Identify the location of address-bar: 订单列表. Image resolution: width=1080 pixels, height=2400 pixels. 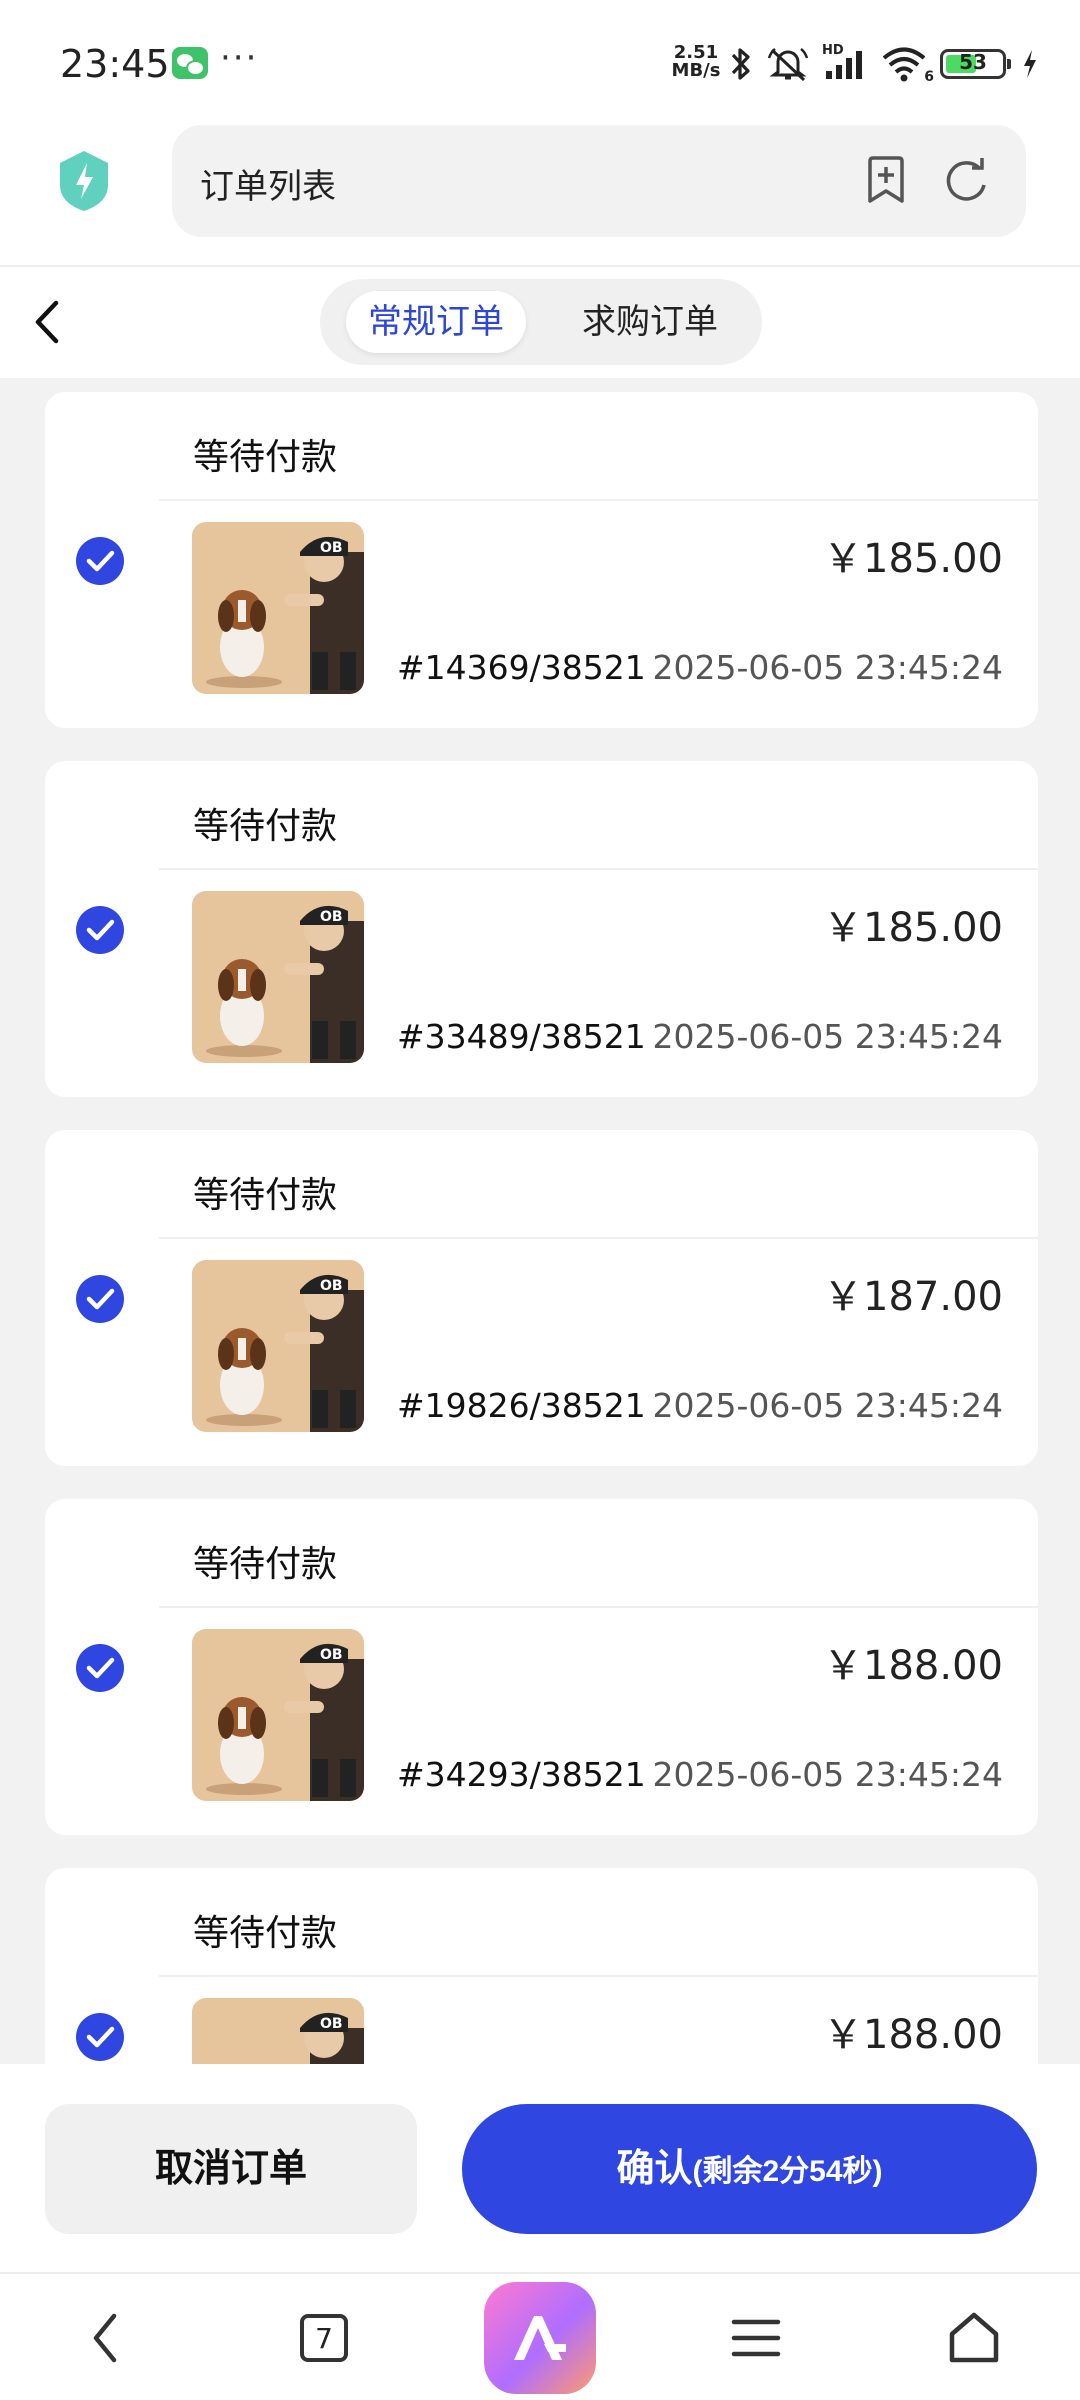
(599, 181).